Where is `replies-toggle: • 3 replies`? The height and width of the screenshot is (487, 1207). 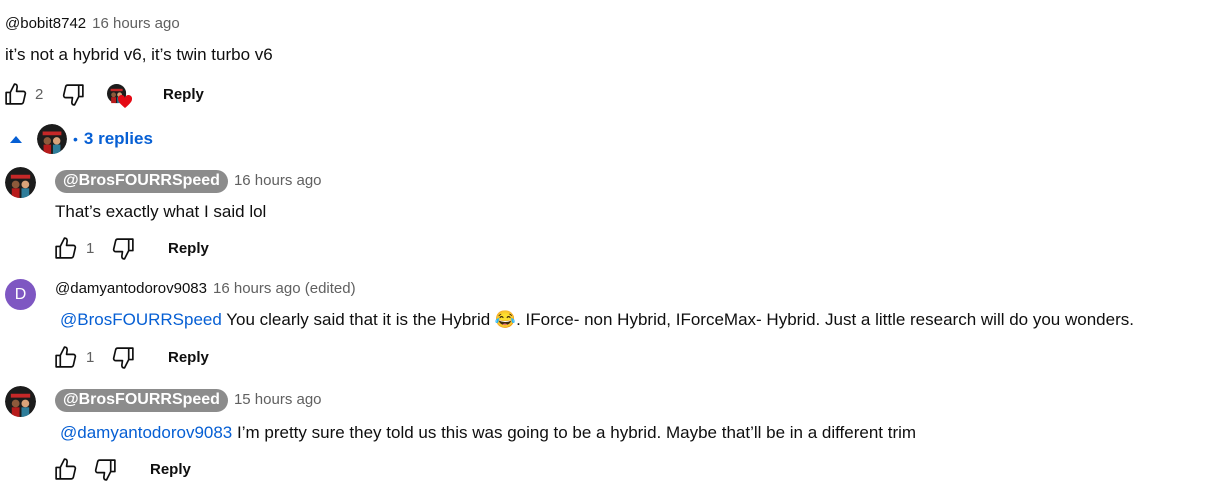 replies-toggle: • 3 replies is located at coordinates (81, 139).